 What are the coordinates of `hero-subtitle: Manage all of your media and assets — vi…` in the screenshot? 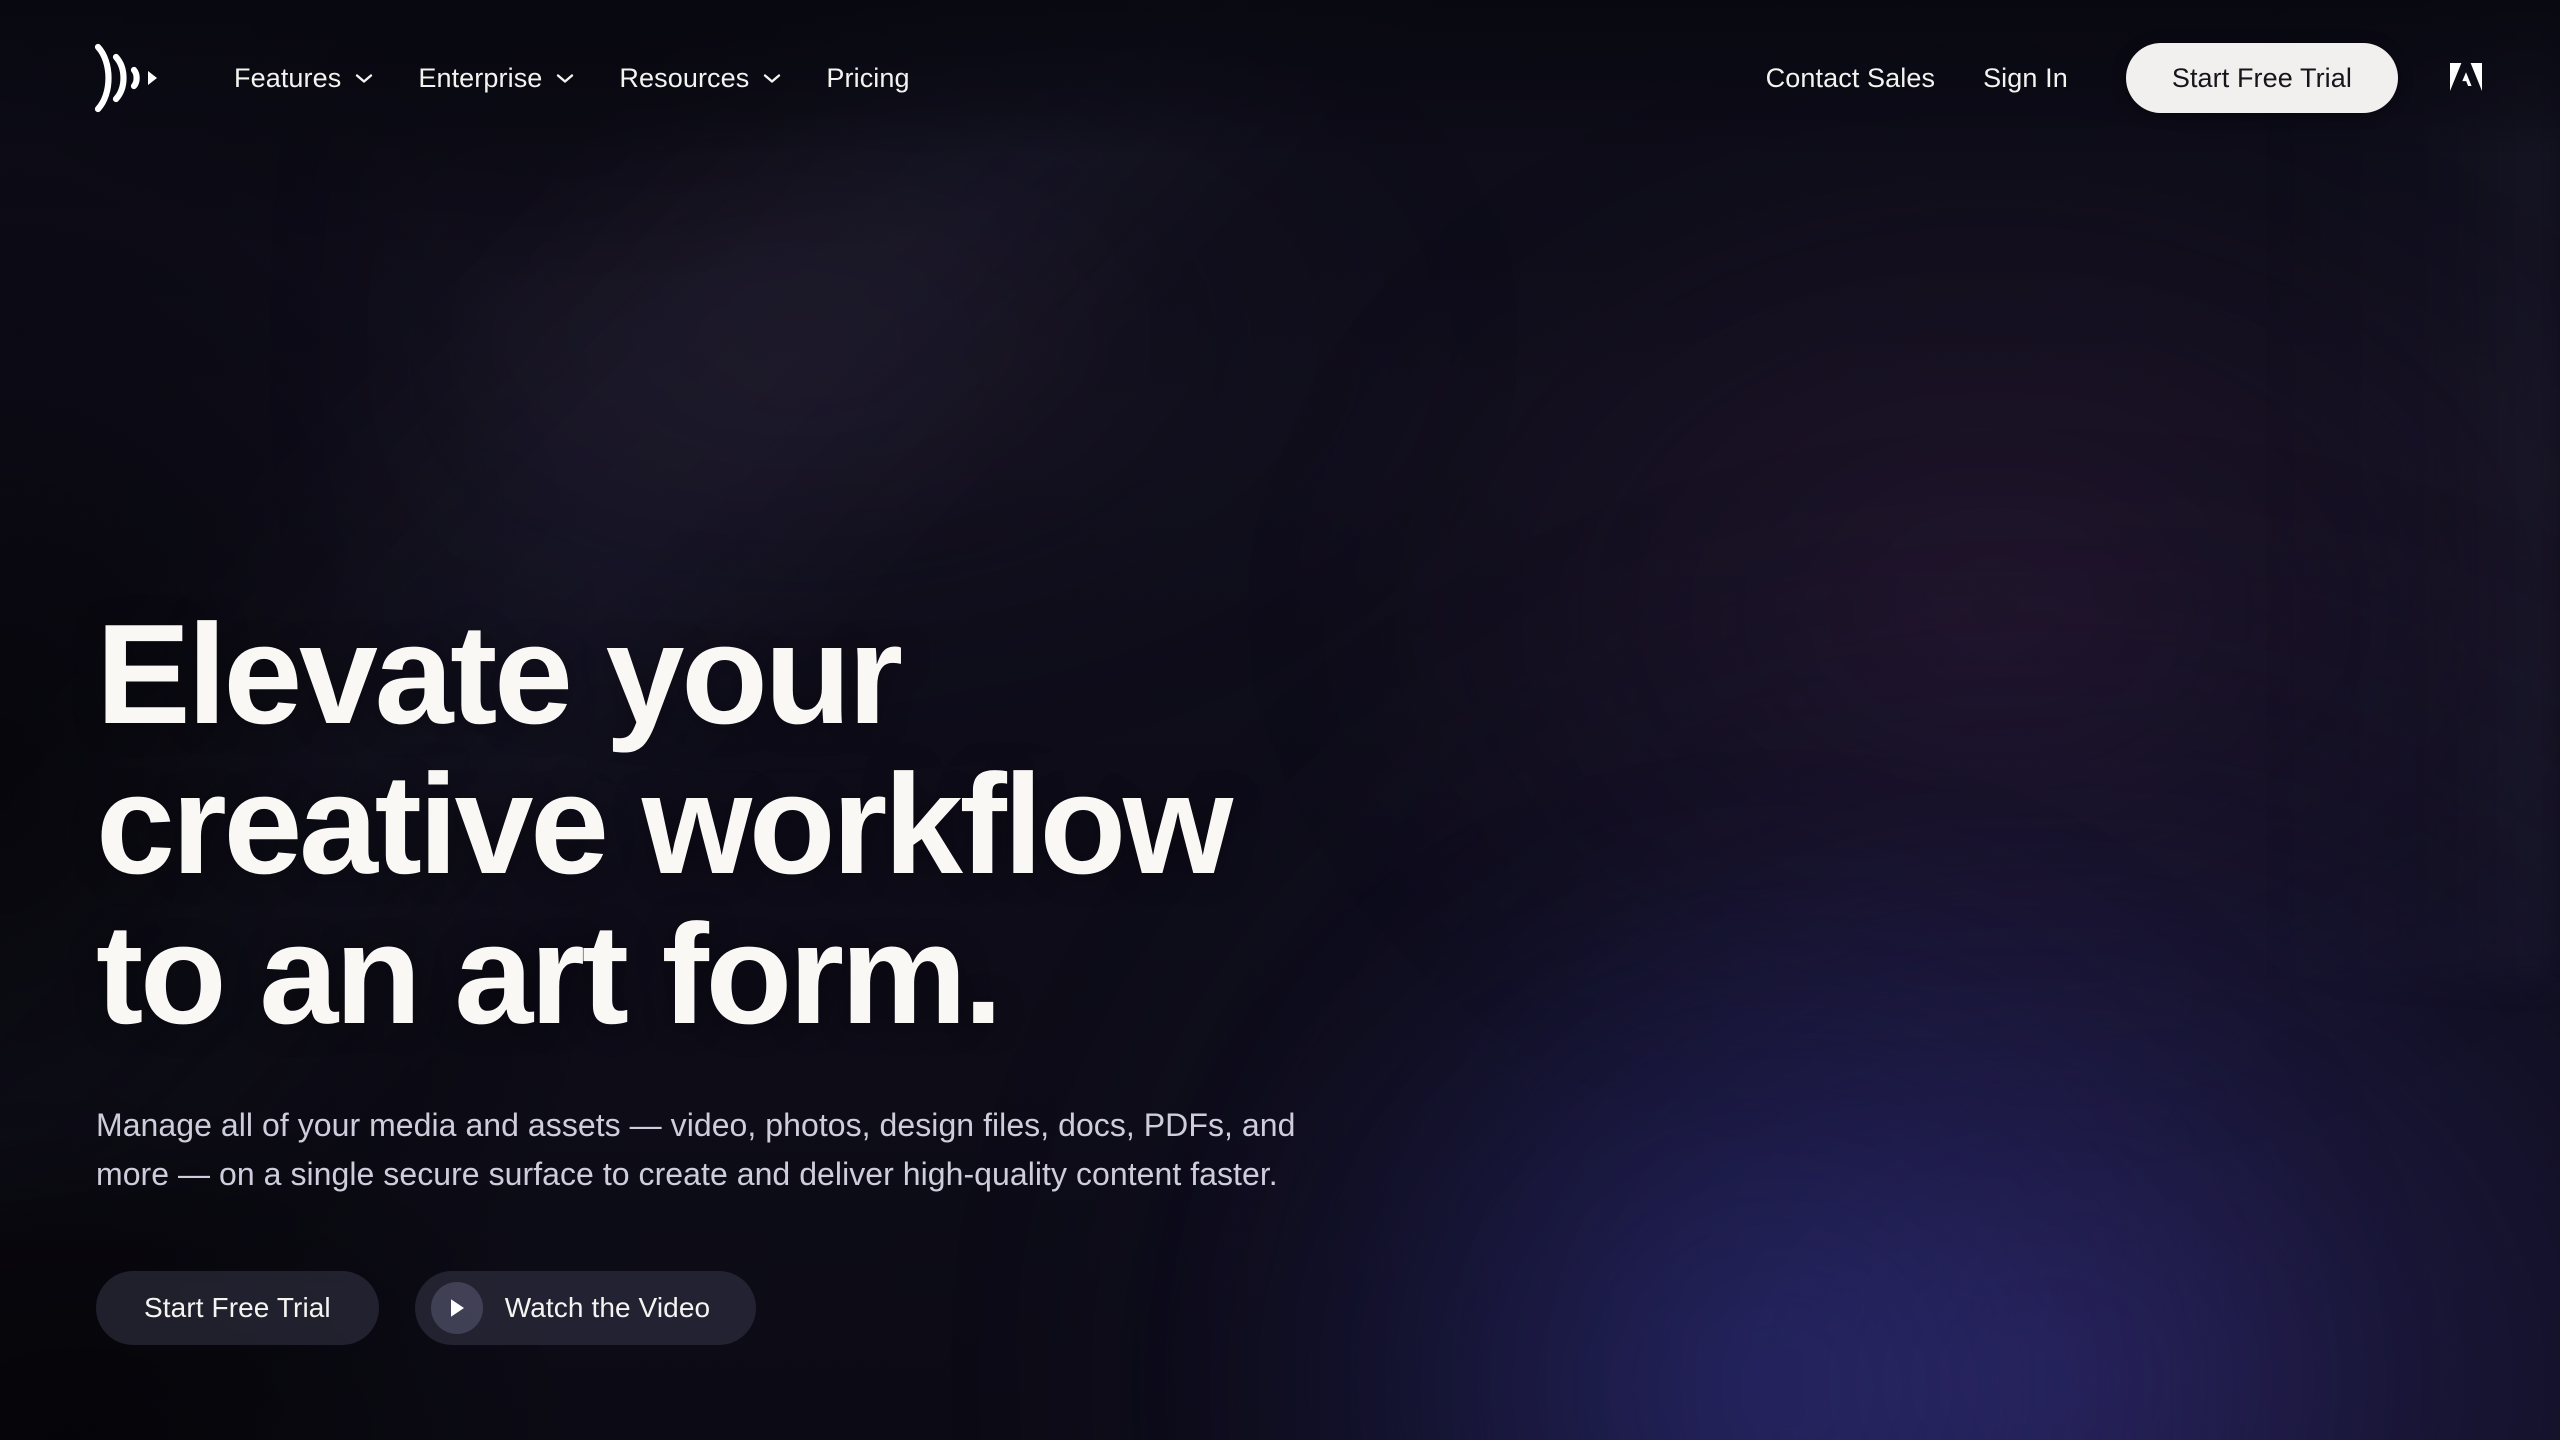 It's located at (696, 1150).